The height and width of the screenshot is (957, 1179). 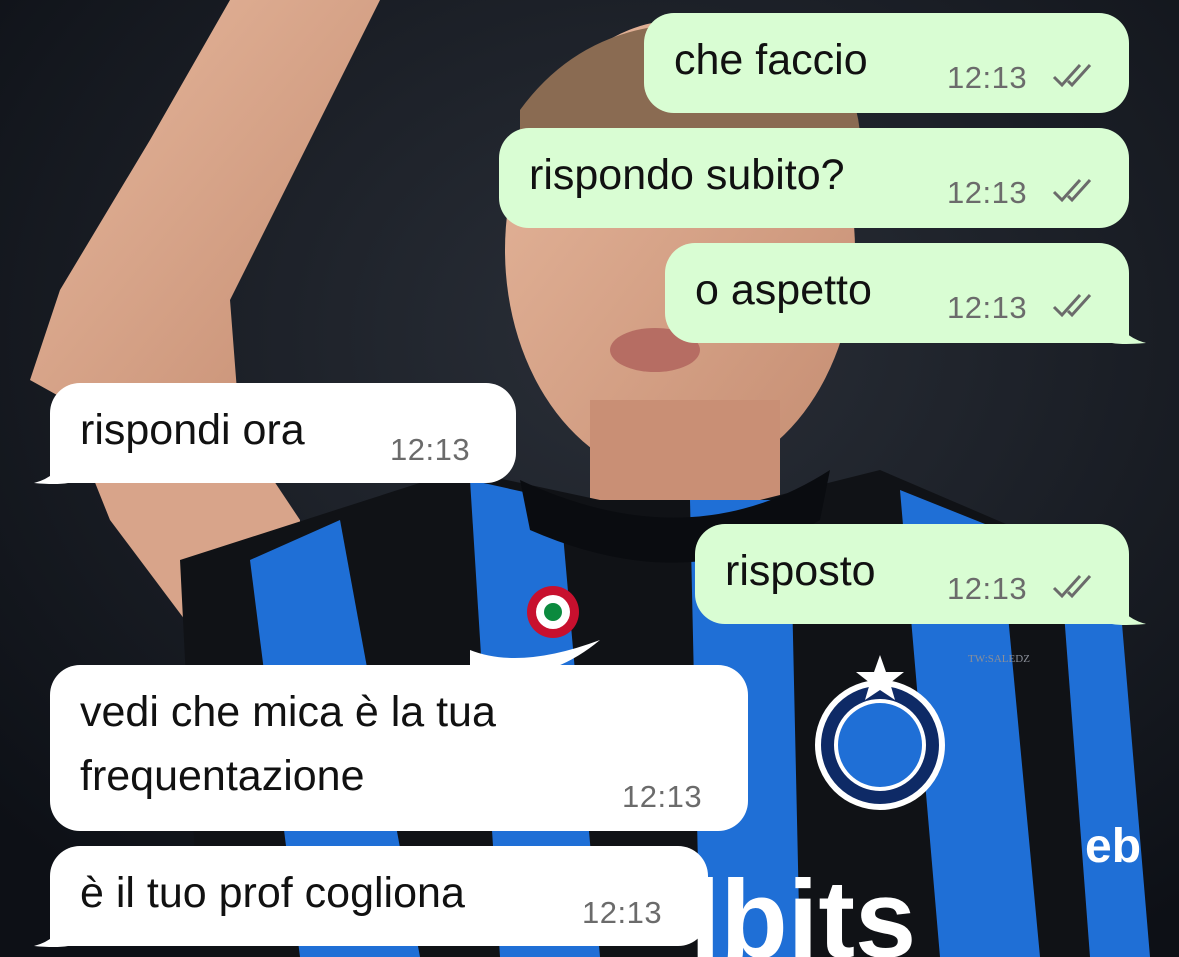 What do you see at coordinates (912, 574) in the screenshot?
I see `message-bubble-outgoing: risposto 12:13` at bounding box center [912, 574].